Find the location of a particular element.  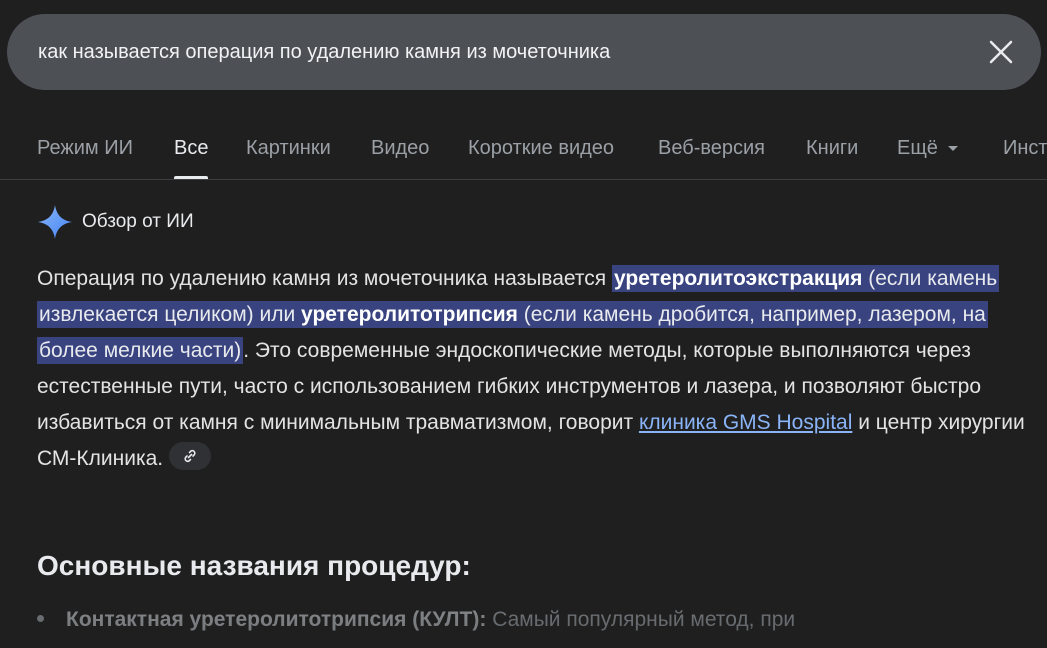

term-ureterolithoextraction: уретеролитоэкстракция is located at coordinates (738, 278).